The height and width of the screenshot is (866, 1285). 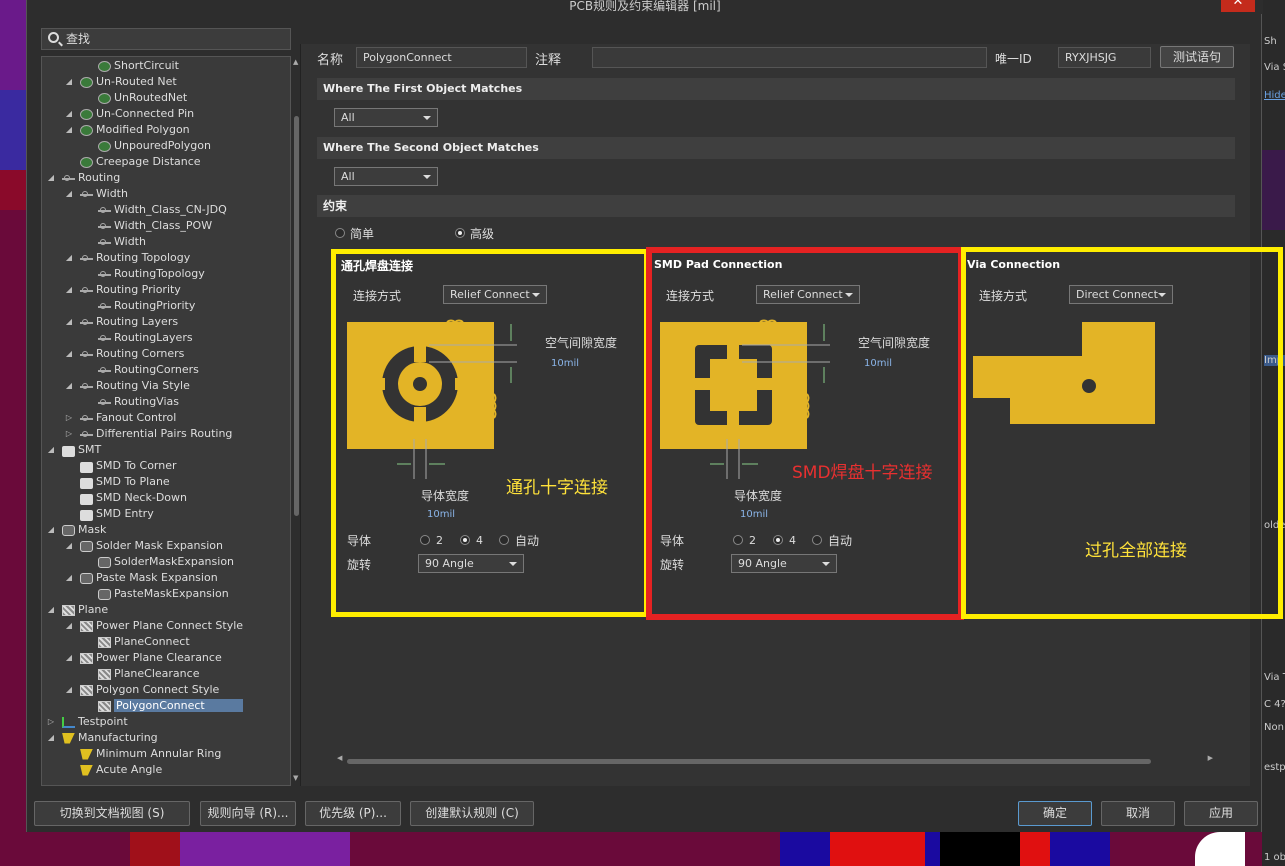 I want to click on tree-item: Width_Class_POW, so click(x=155, y=226).